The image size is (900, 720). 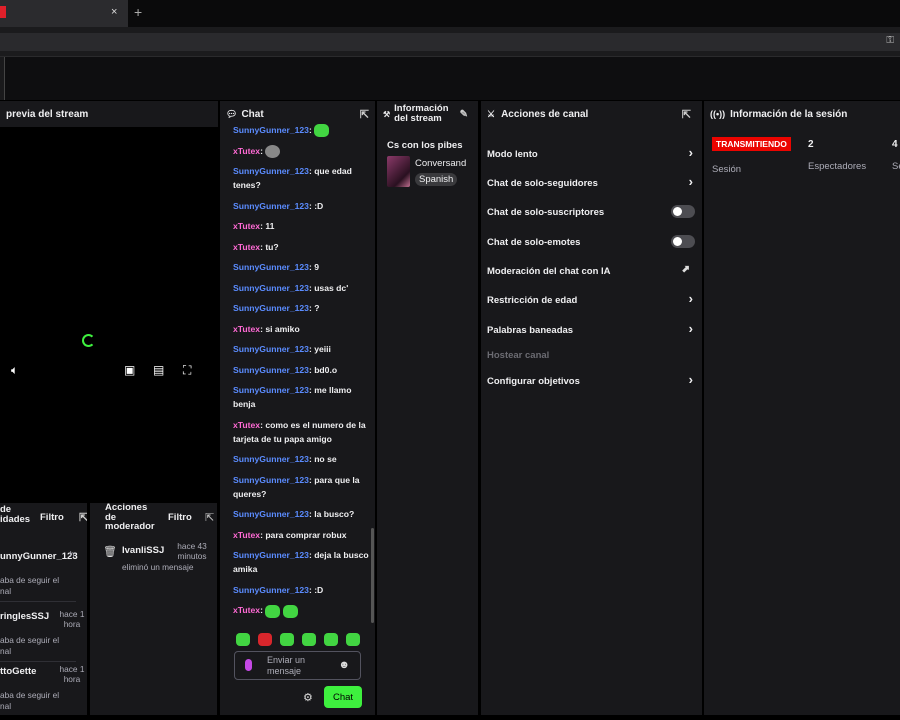 I want to click on chat-message: xTutex: si amiko, so click(x=301, y=329).